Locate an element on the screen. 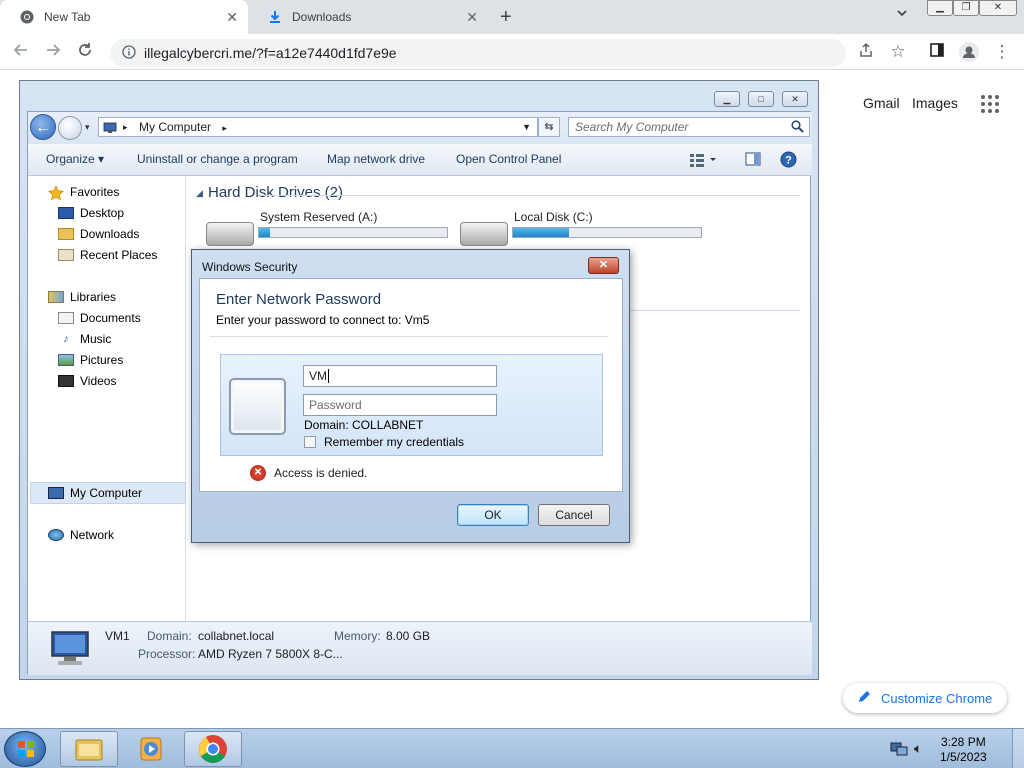  domain-label: Domain: is located at coordinates (169, 636).